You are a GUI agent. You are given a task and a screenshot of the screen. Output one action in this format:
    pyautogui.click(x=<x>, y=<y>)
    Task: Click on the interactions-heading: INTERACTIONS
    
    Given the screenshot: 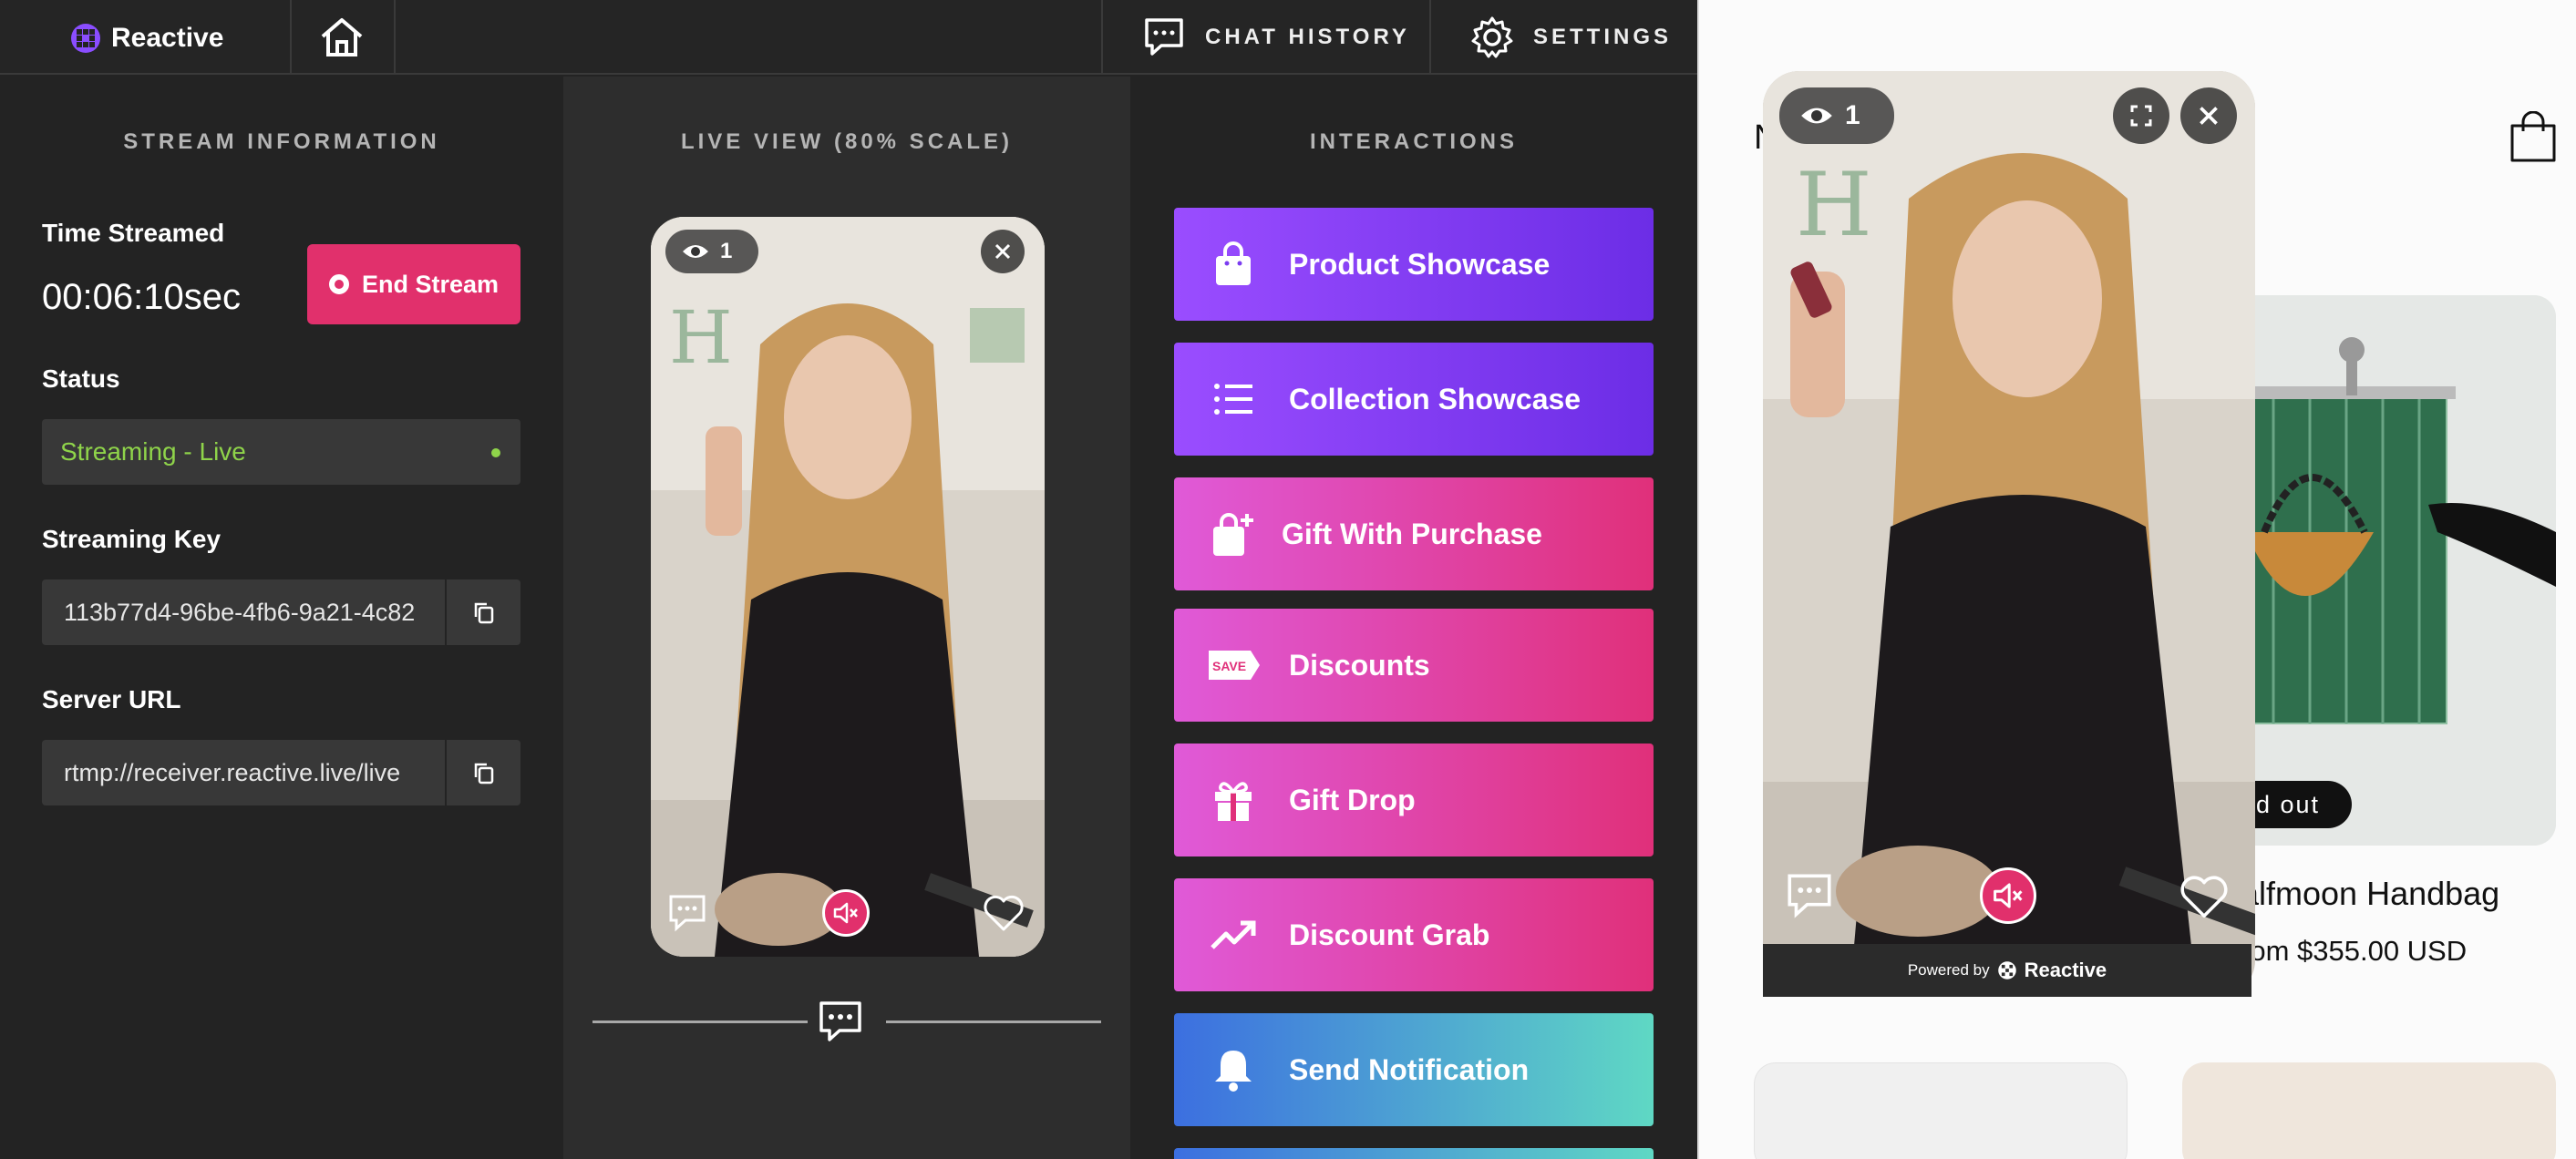 What is the action you would take?
    pyautogui.click(x=1414, y=142)
    